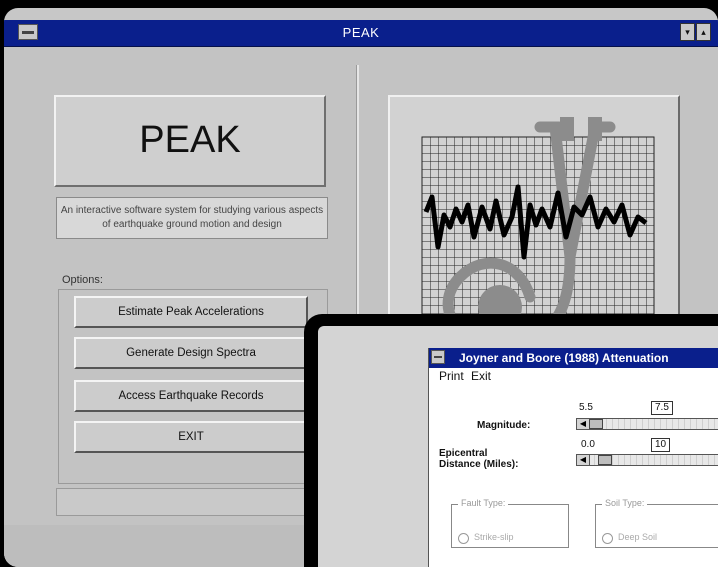 The height and width of the screenshot is (567, 718). What do you see at coordinates (438, 357) in the screenshot?
I see `dialog-system-menu-icon` at bounding box center [438, 357].